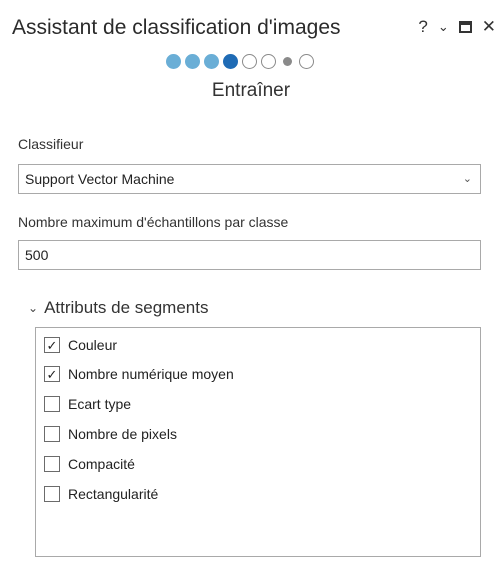  I want to click on max-samples-value: 500, so click(37, 255).